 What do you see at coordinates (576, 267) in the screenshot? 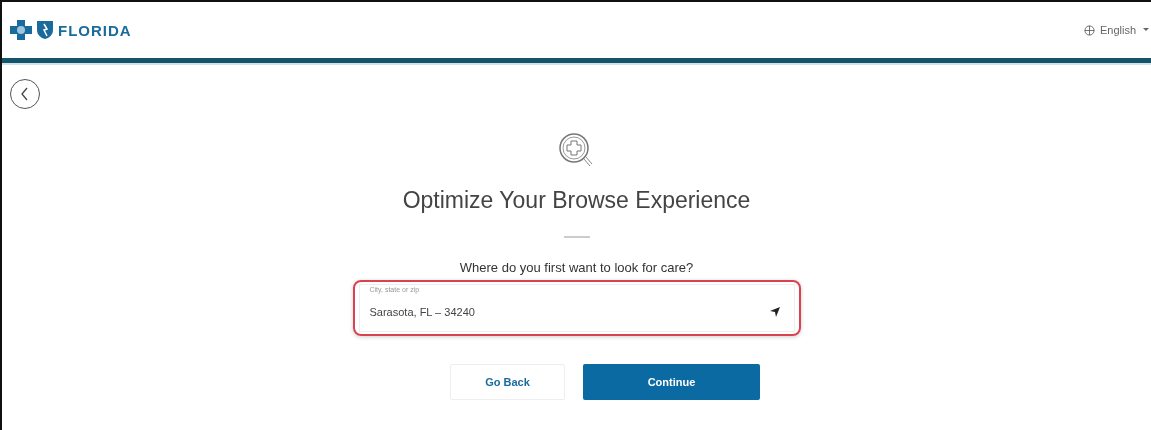
I see `question-text: Where do you first want to look for care?` at bounding box center [576, 267].